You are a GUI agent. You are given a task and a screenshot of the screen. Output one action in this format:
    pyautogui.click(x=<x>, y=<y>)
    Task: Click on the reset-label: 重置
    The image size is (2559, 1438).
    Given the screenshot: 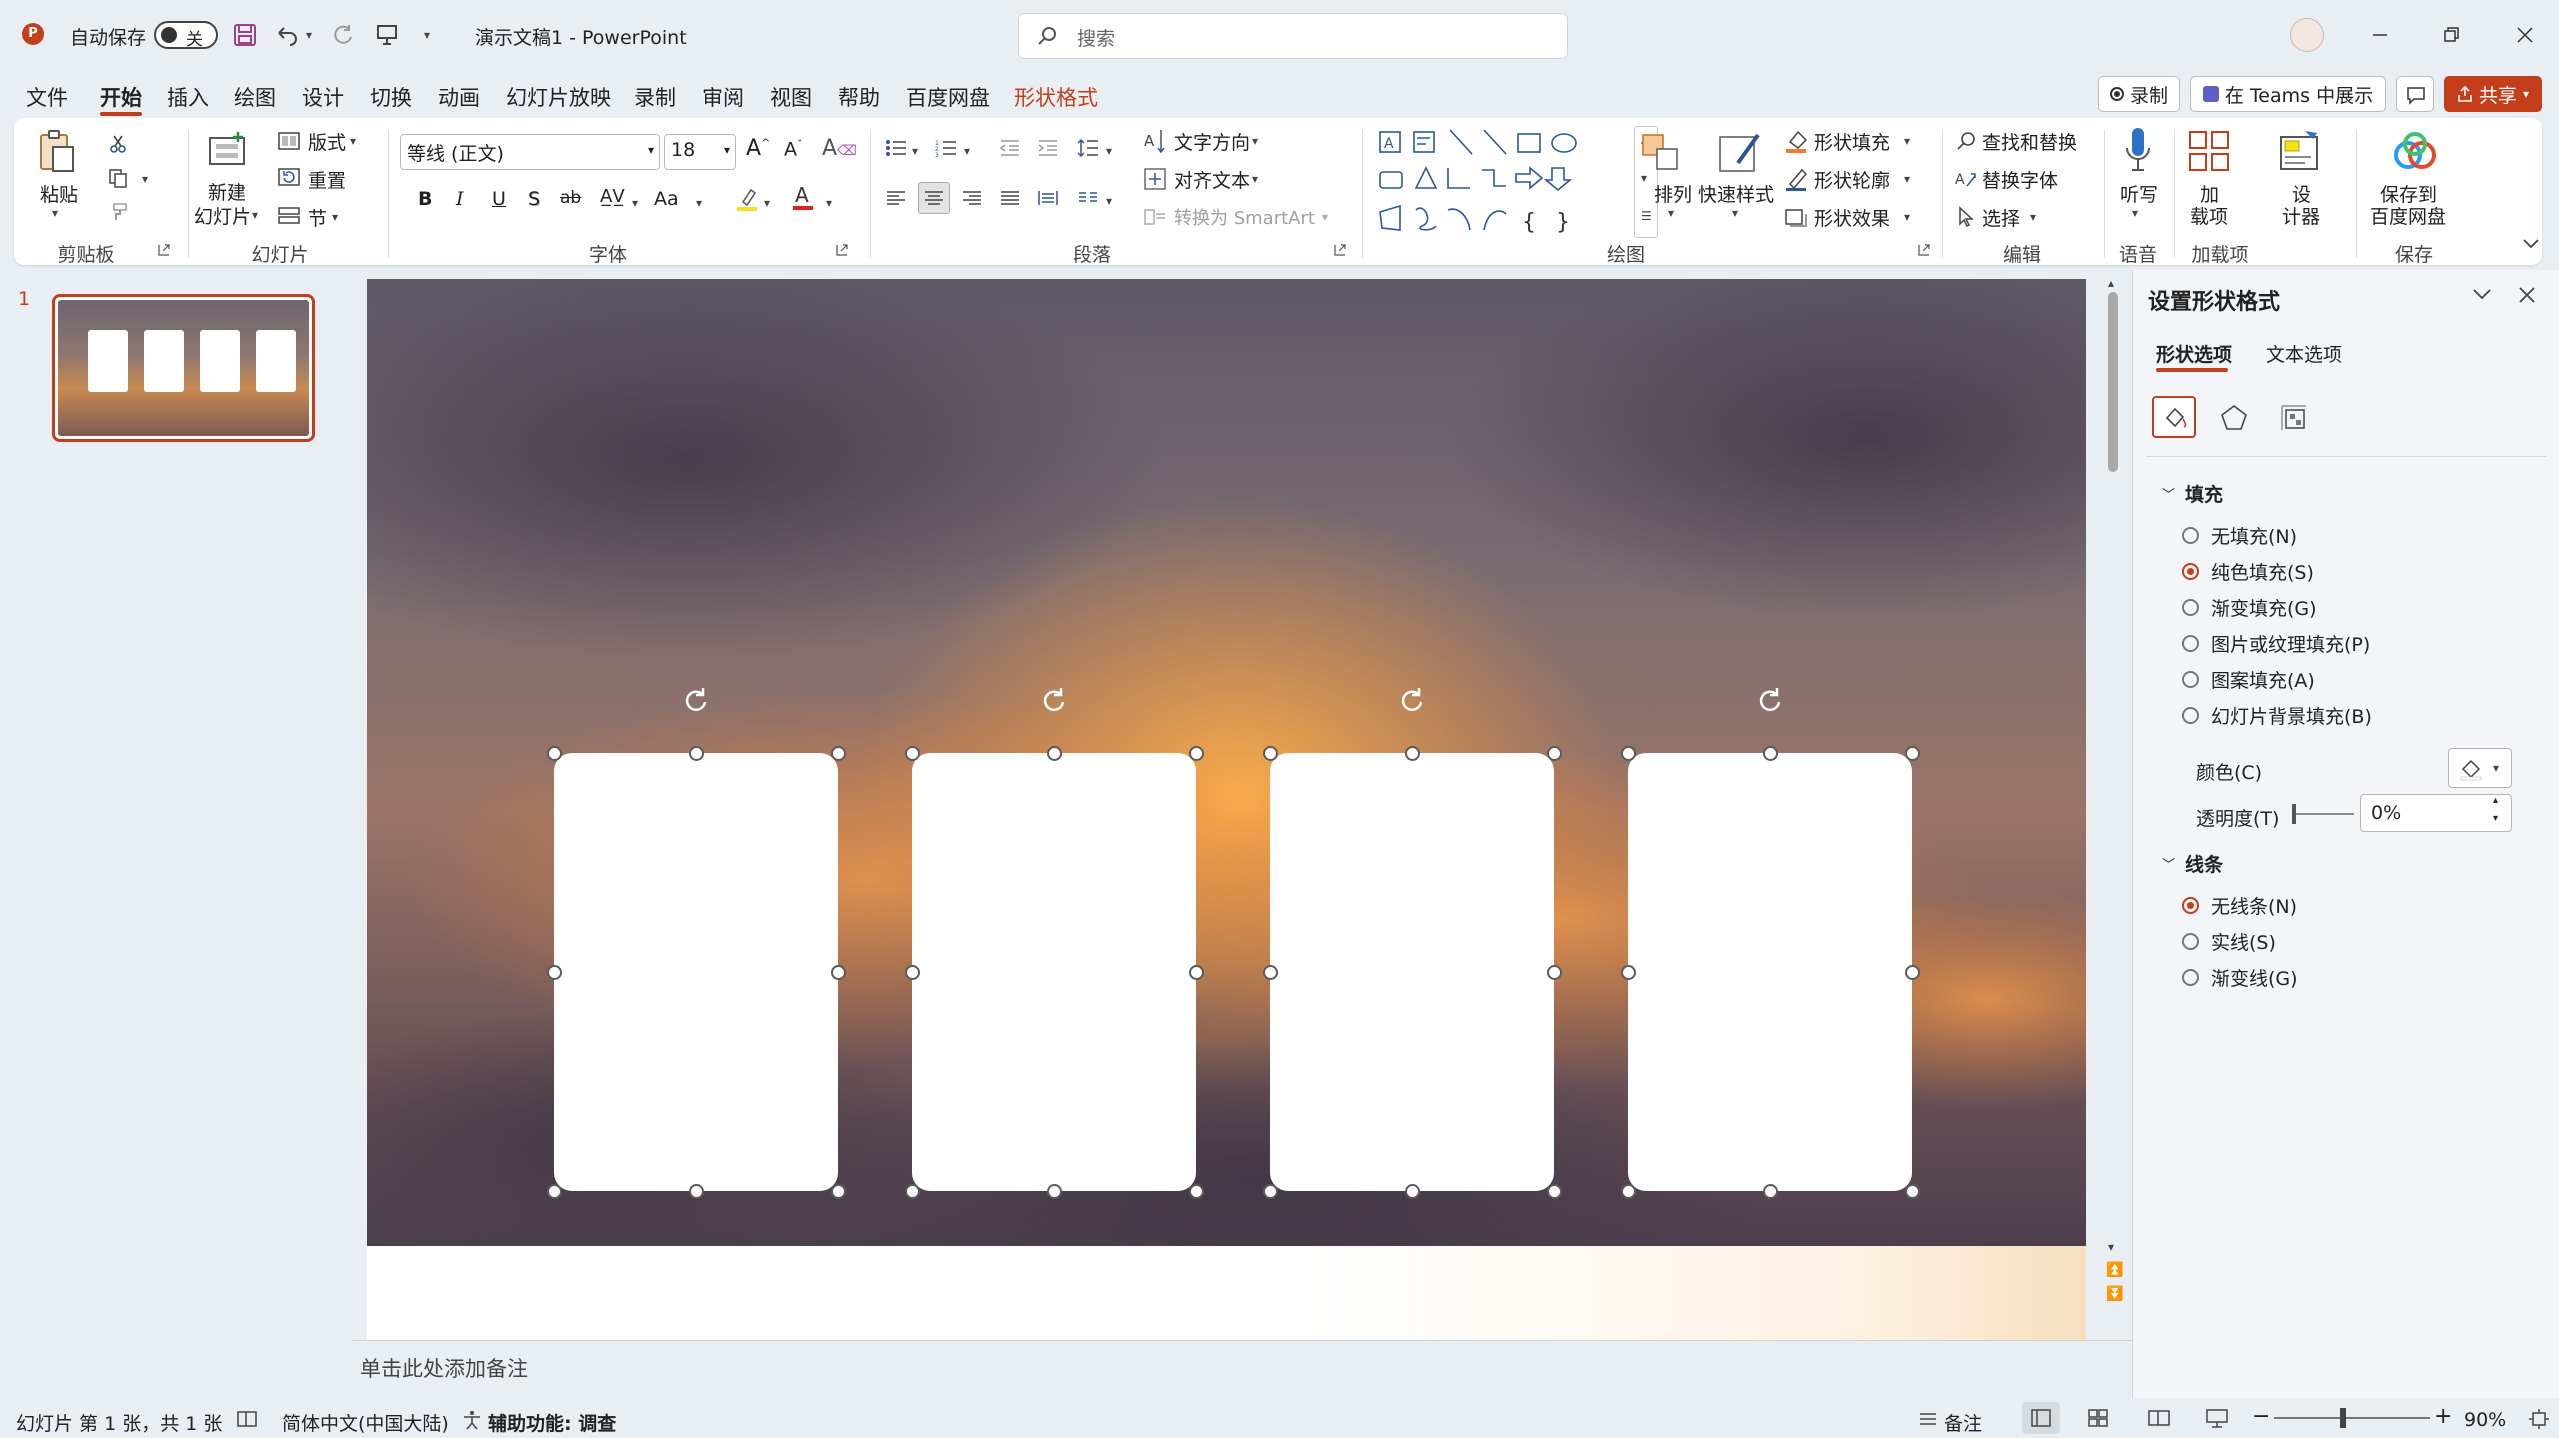 What is the action you would take?
    pyautogui.click(x=327, y=179)
    